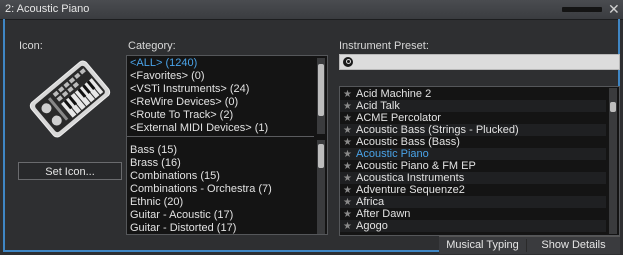  Describe the element at coordinates (473, 94) in the screenshot. I see `preset-row: ★ Acid Machine 2` at that location.